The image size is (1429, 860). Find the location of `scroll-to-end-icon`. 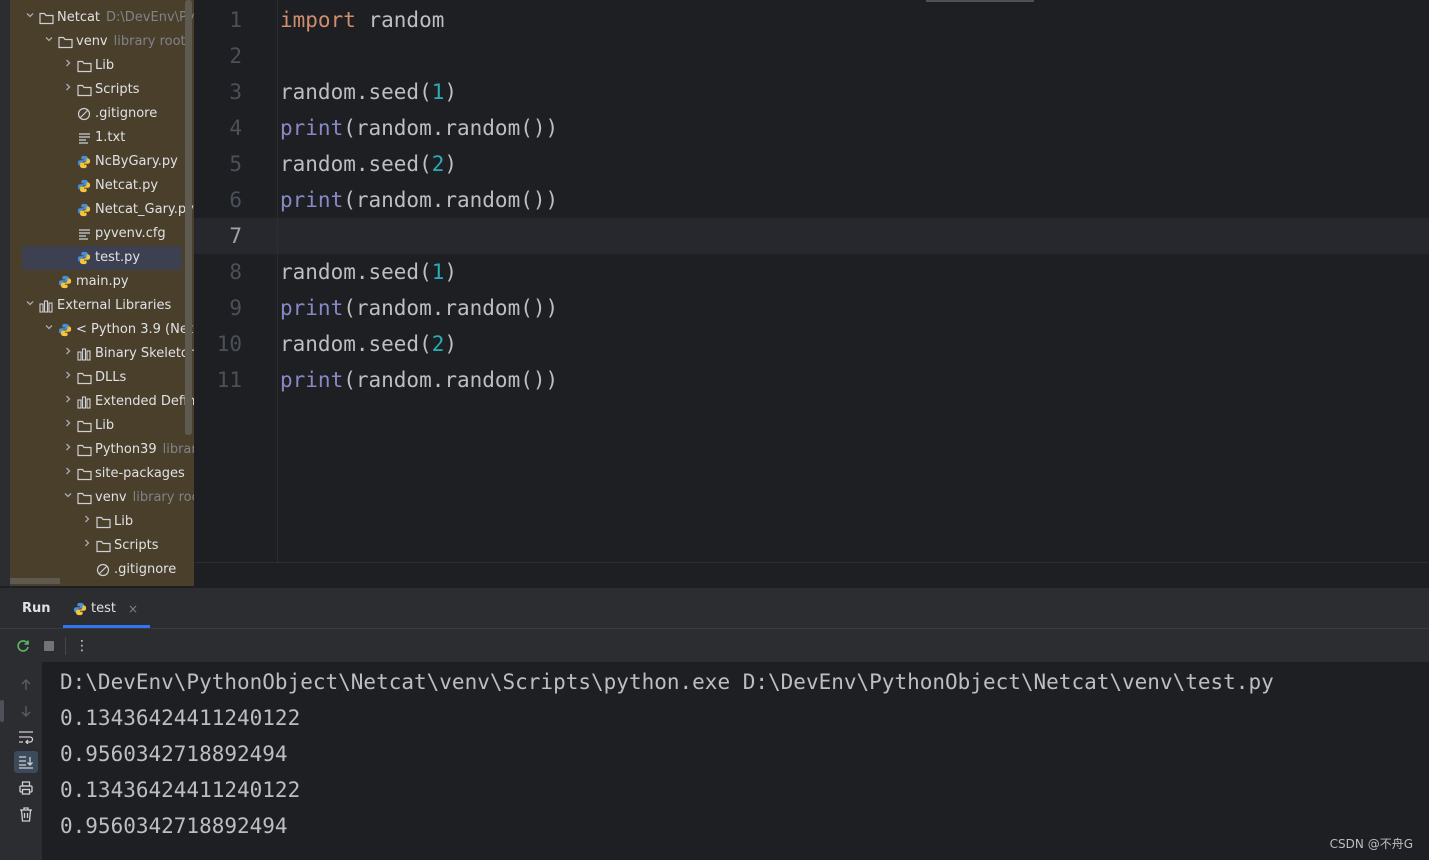

scroll-to-end-icon is located at coordinates (26, 762).